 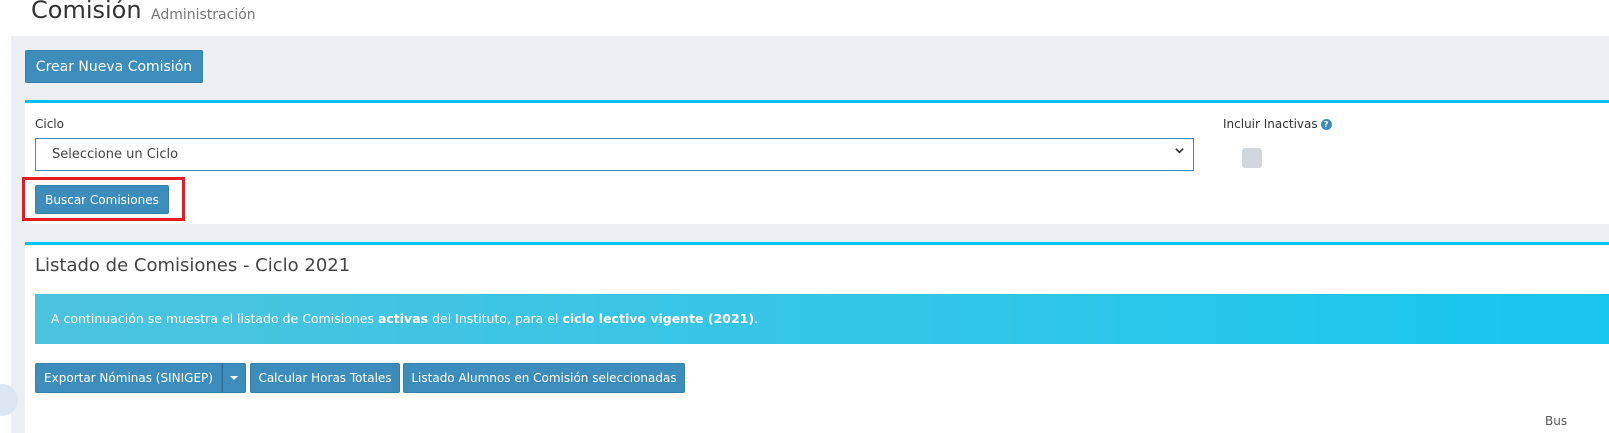 I want to click on caret-down-icon, so click(x=234, y=378).